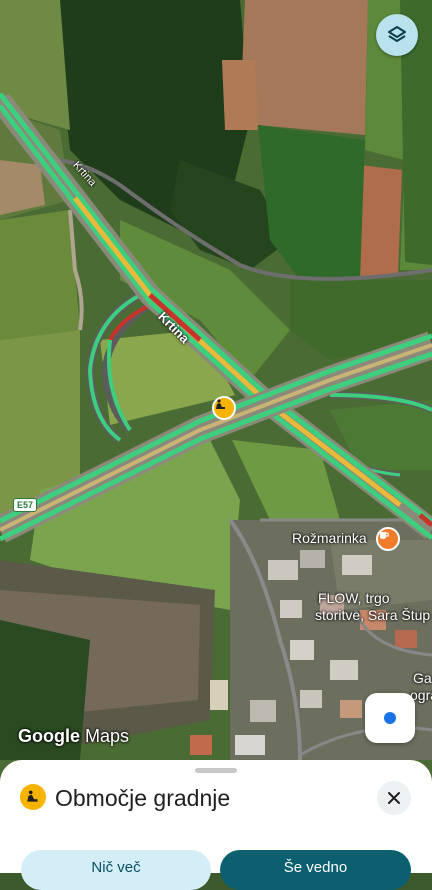 The image size is (432, 890). I want to click on no-longer-button: Nič več, so click(116, 870).